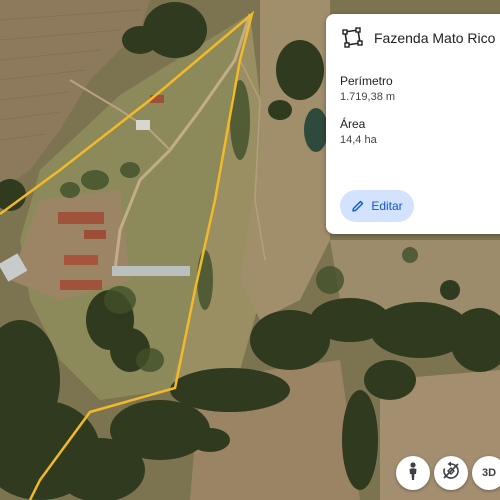  What do you see at coordinates (387, 206) in the screenshot?
I see `edit-label: Editar` at bounding box center [387, 206].